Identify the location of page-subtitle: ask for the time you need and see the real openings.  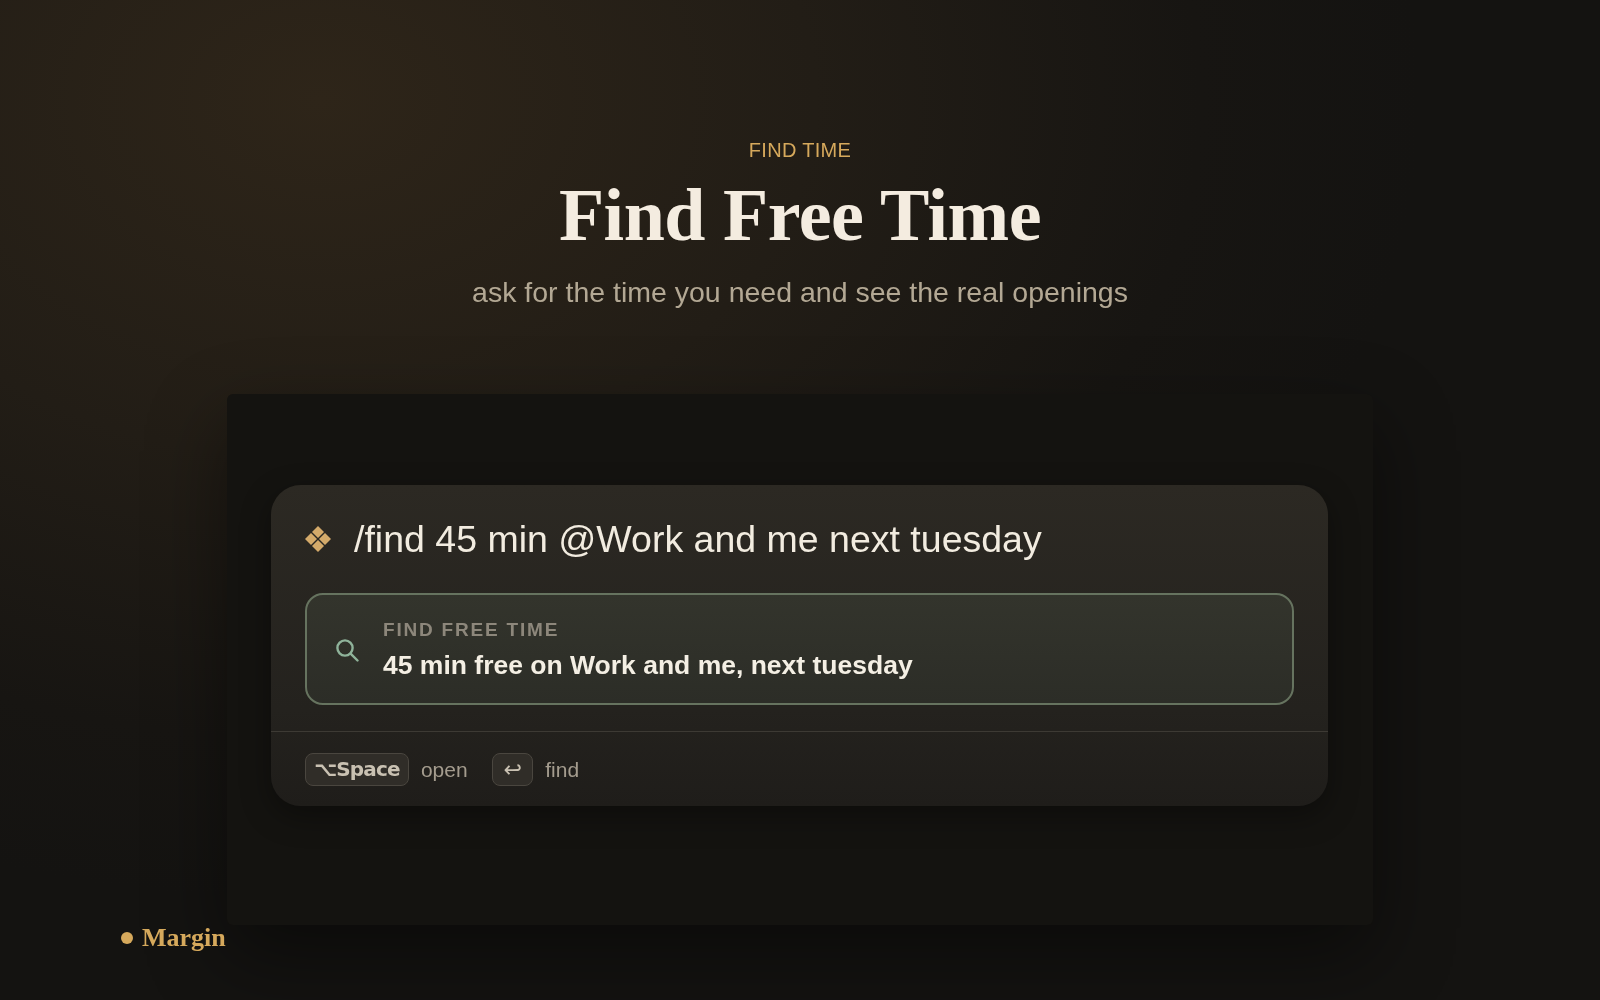
(800, 292).